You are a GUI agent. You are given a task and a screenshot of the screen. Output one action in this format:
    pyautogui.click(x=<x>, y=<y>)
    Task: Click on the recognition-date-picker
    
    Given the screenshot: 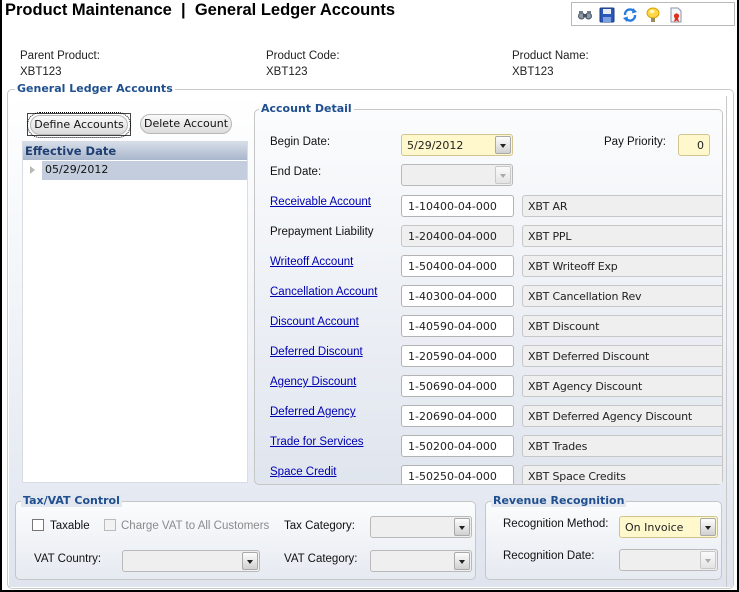 What is the action you would take?
    pyautogui.click(x=668, y=560)
    